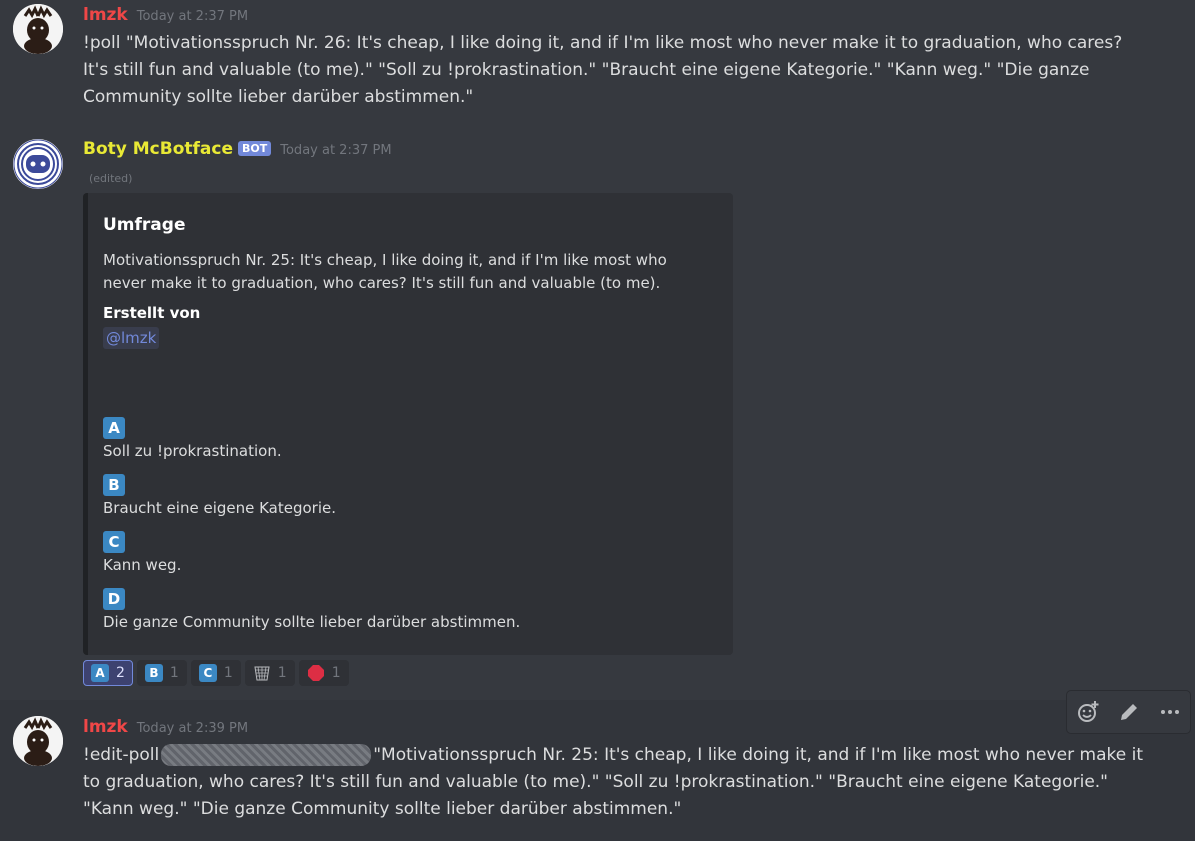 This screenshot has width=1195, height=841. What do you see at coordinates (152, 313) in the screenshot?
I see `embed-field-name: Erstellt von` at bounding box center [152, 313].